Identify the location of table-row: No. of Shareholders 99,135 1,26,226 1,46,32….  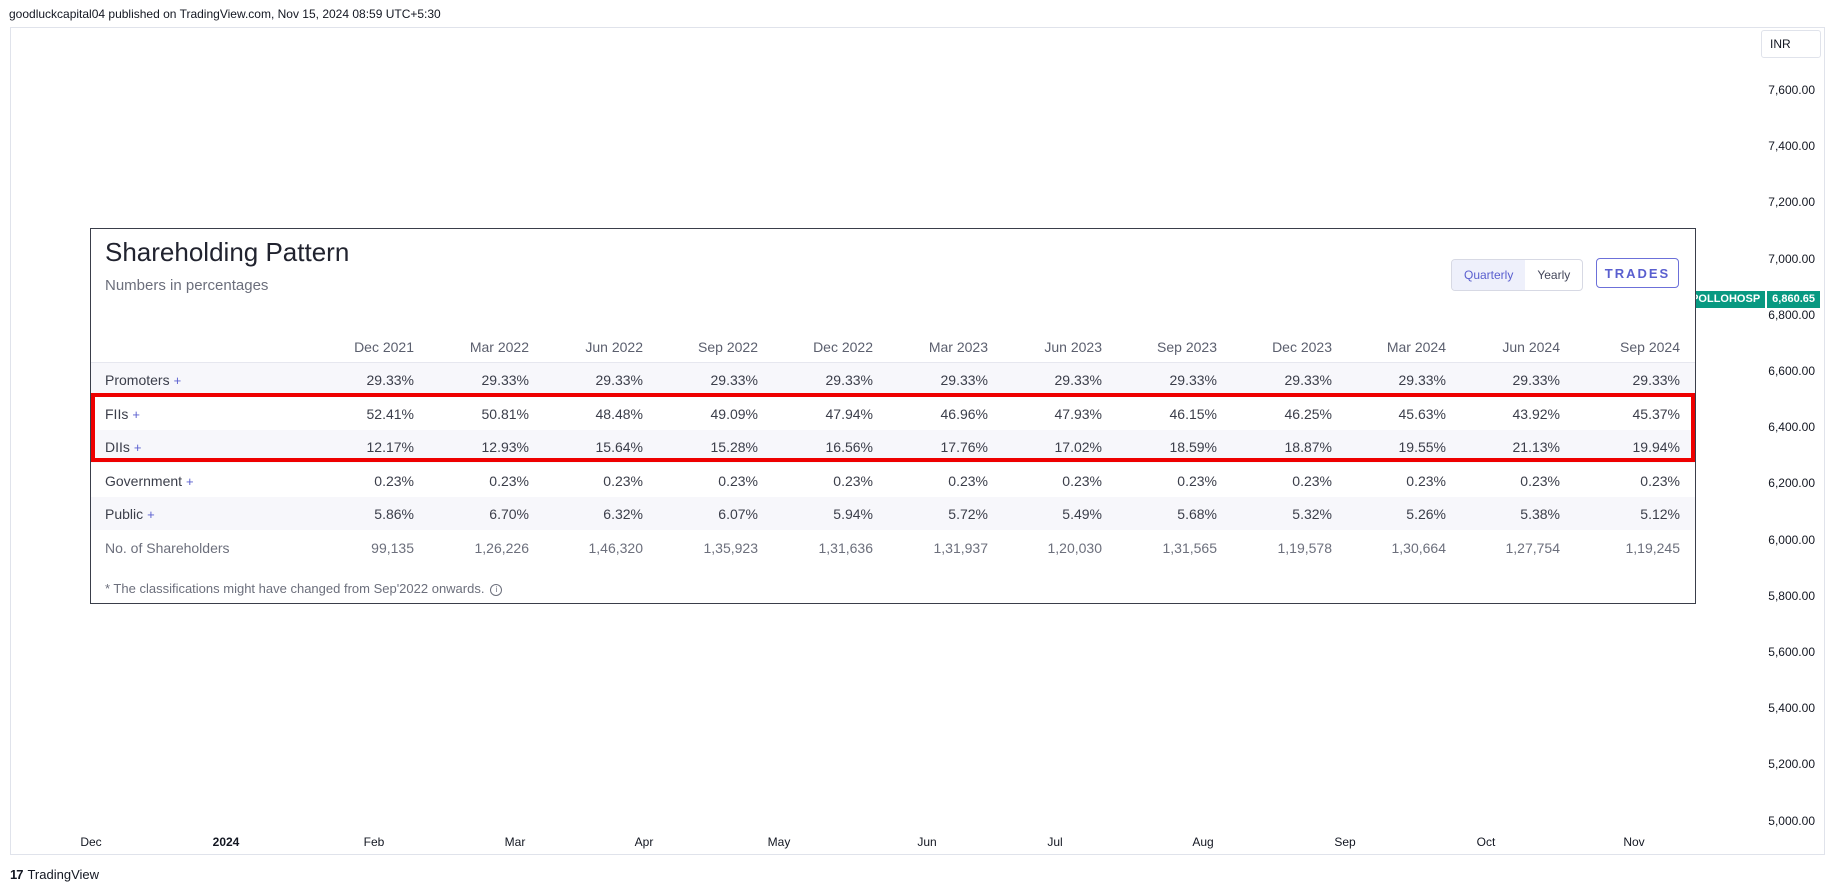
(893, 547).